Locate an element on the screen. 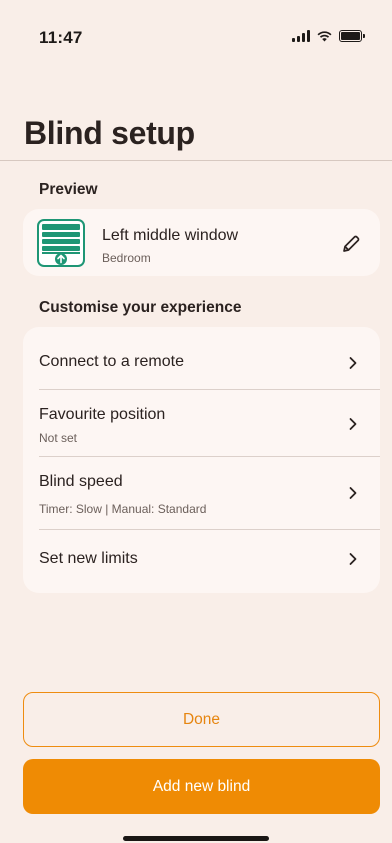 This screenshot has height=843, width=392. title-divider is located at coordinates (196, 160).